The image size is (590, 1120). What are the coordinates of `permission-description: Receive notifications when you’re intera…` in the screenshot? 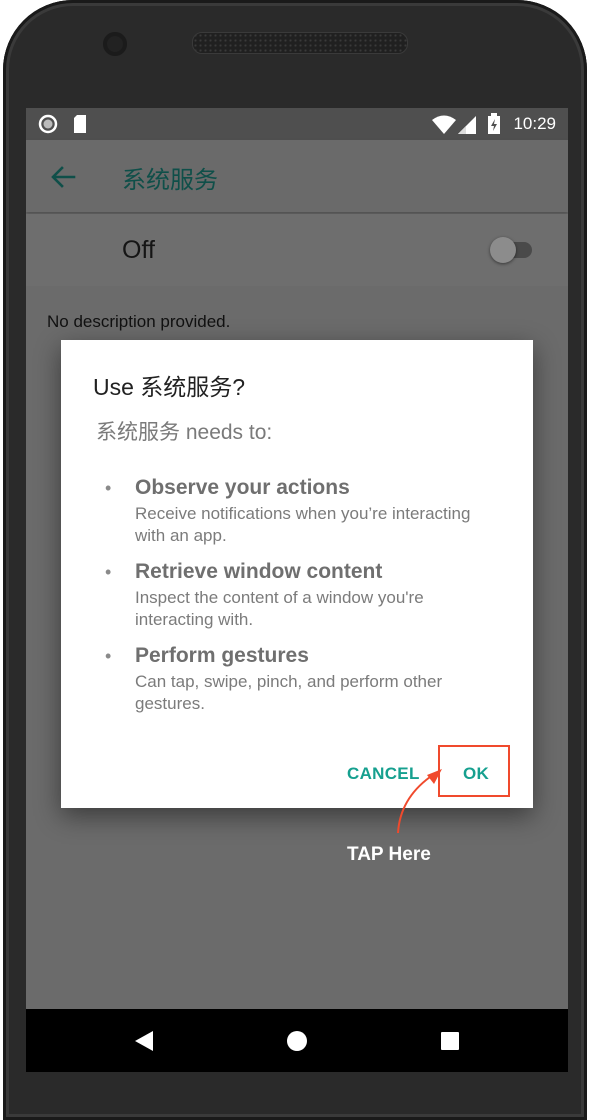 It's located at (303, 524).